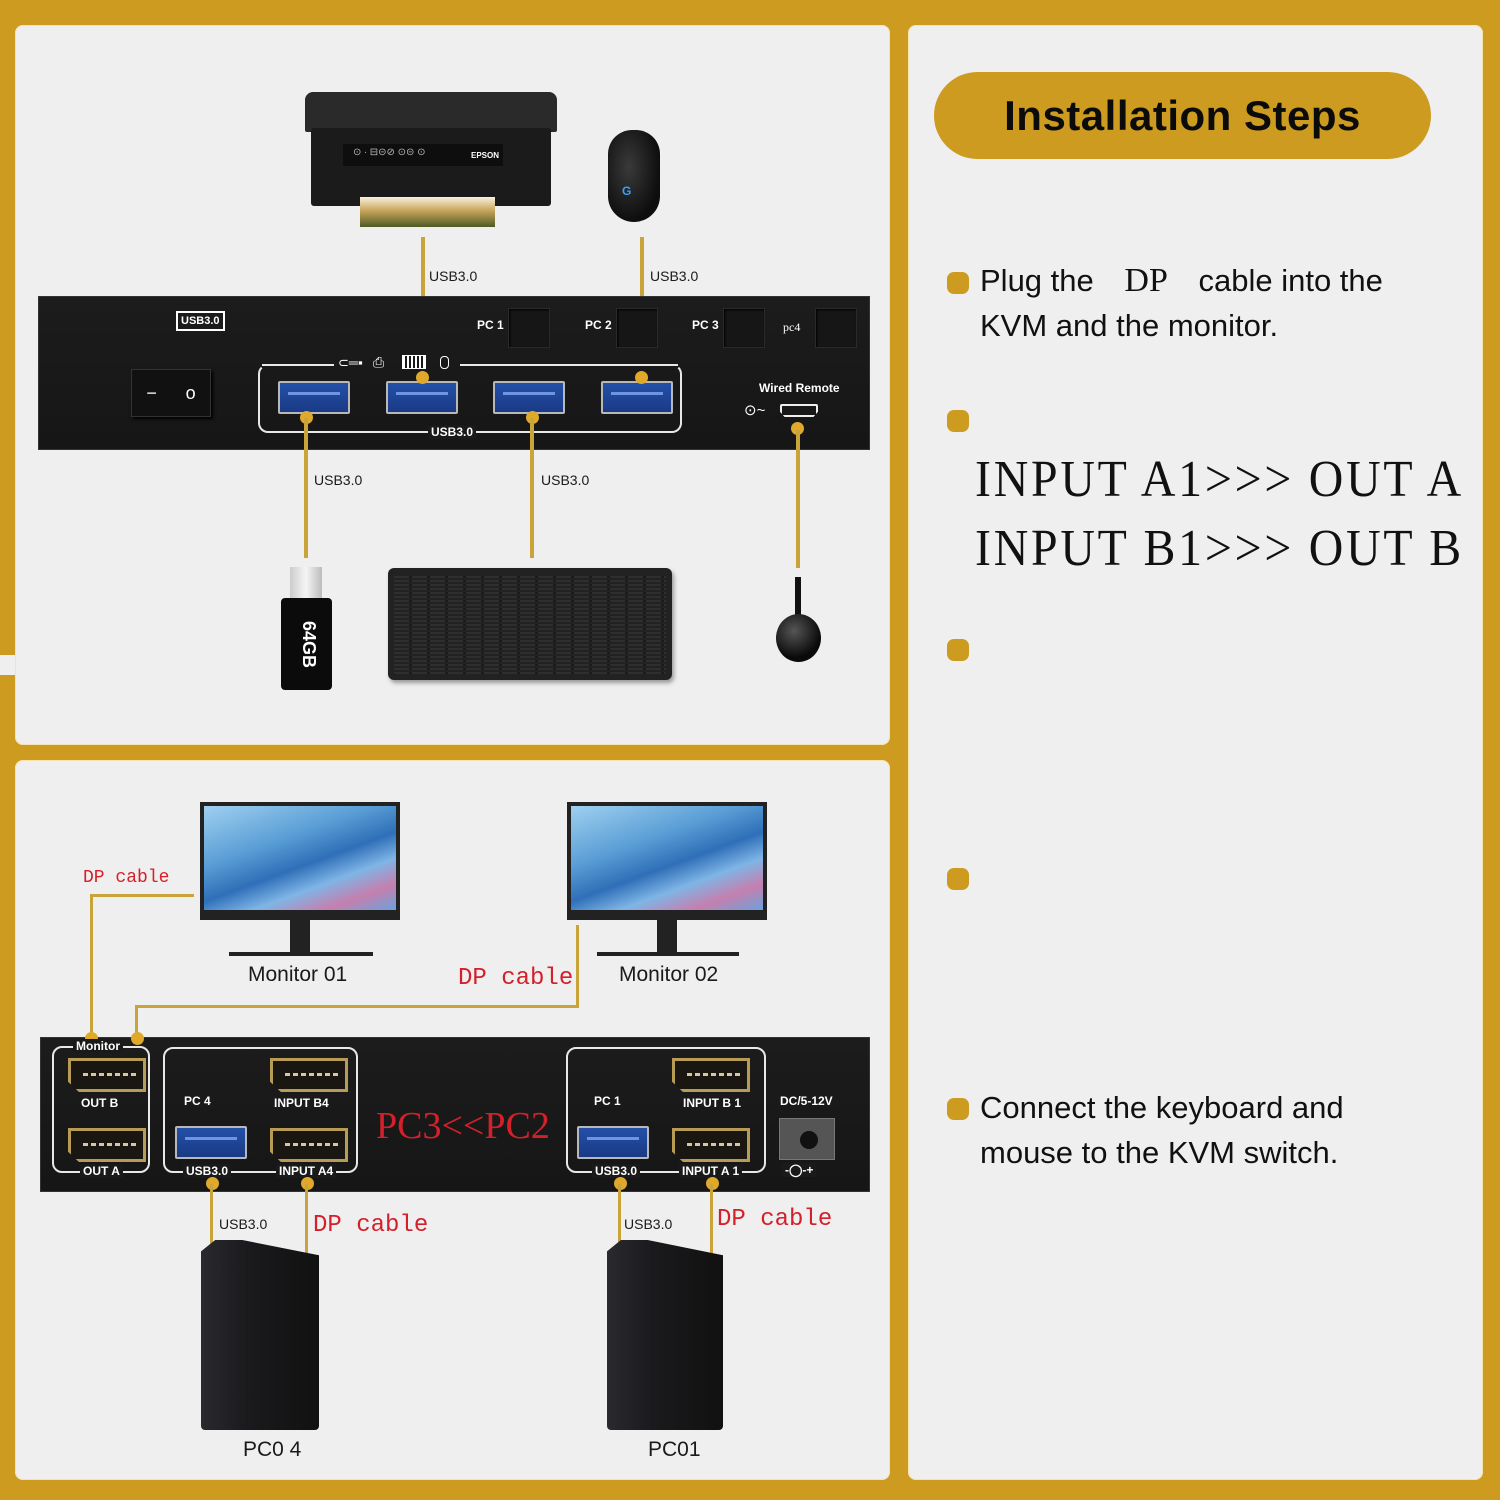 This screenshot has height=1500, width=1500. Describe the element at coordinates (7, 665) in the screenshot. I see `frame-notch` at that location.